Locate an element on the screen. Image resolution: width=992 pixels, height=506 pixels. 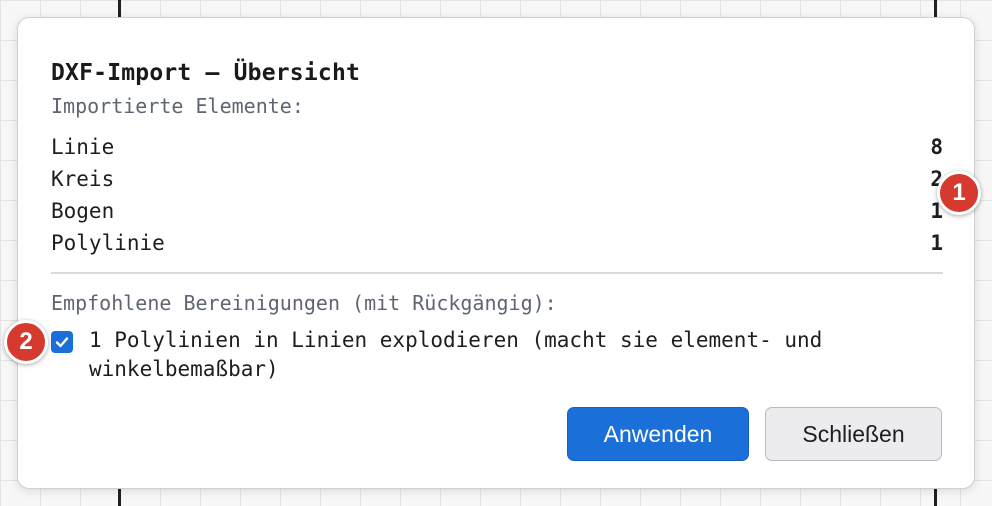
element-name: Kreis is located at coordinates (83, 179).